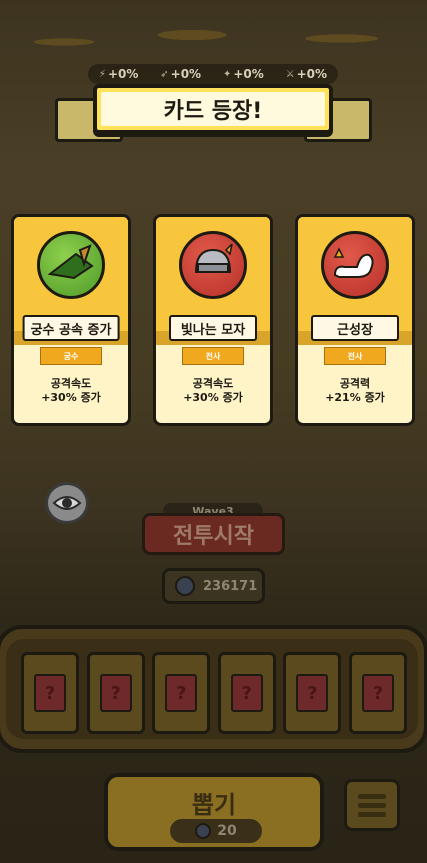 Image resolution: width=427 pixels, height=863 pixels. I want to click on card-muscle-growth: 근성장 전사 공격력 +21% 증가, so click(355, 320).